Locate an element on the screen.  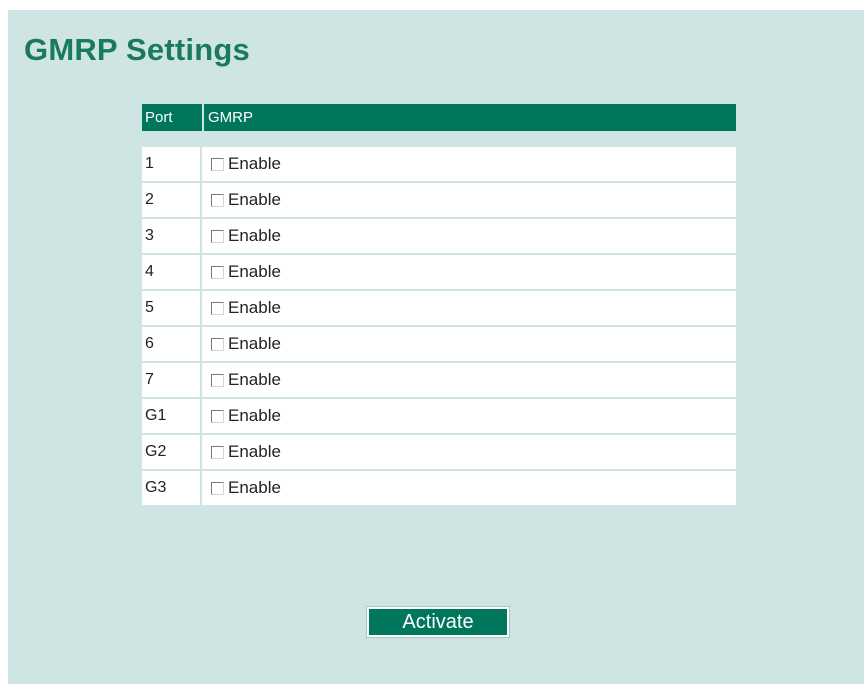
port-cell: 3 is located at coordinates (171, 236).